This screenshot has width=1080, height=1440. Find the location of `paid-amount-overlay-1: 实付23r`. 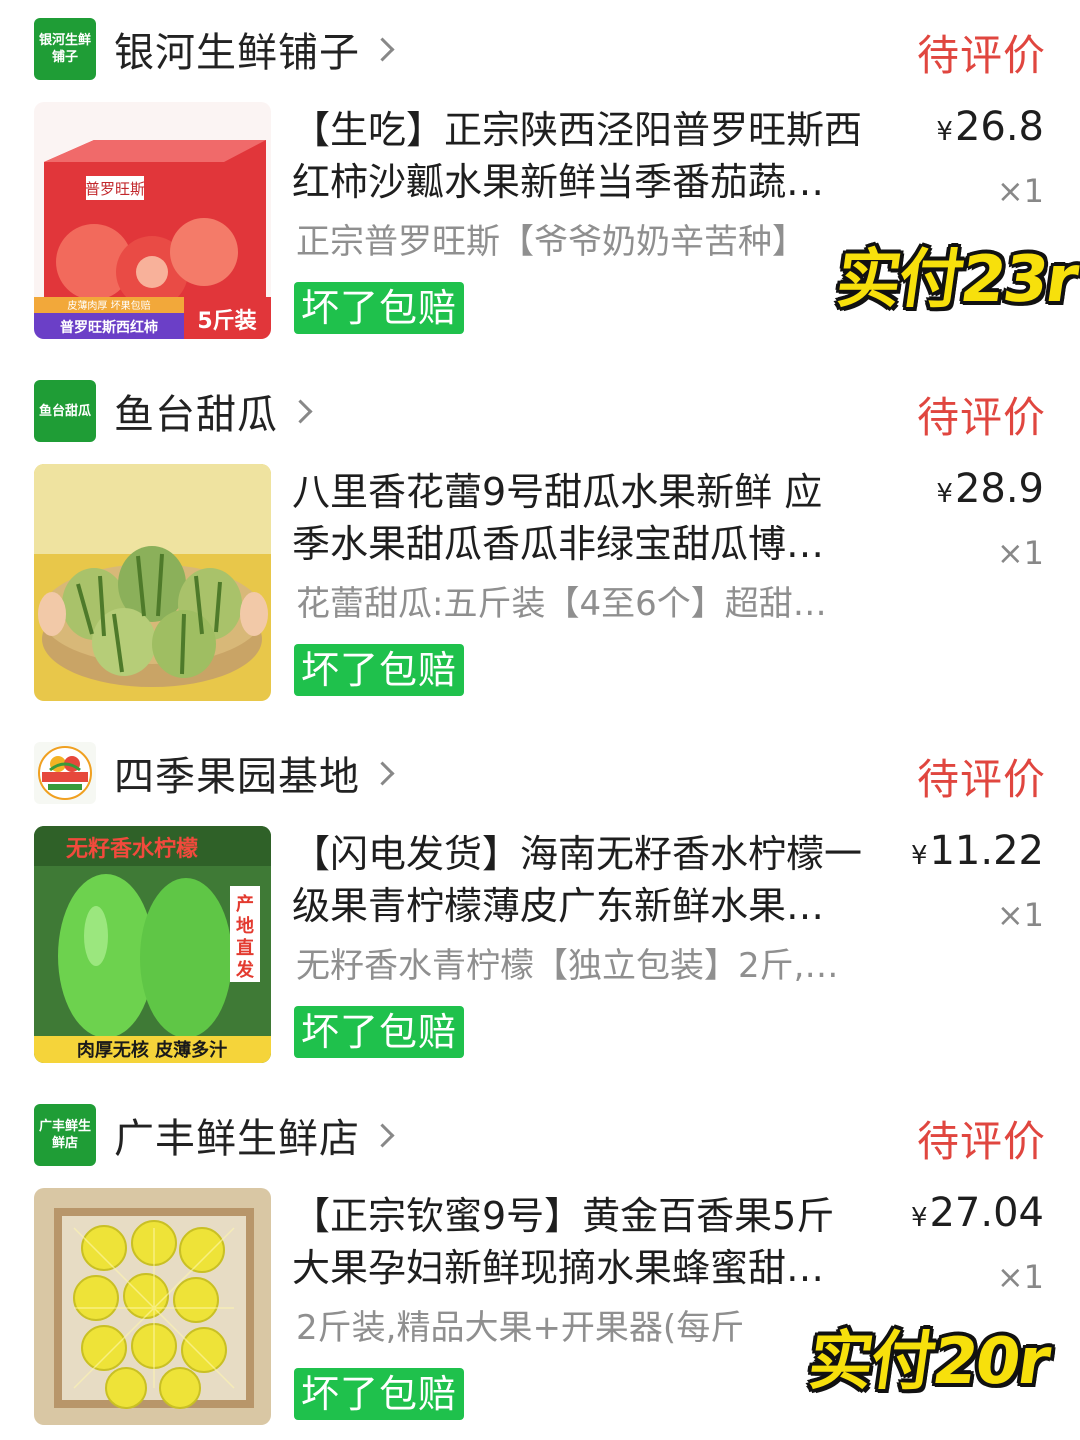

paid-amount-overlay-1: 实付23r is located at coordinates (955, 280).